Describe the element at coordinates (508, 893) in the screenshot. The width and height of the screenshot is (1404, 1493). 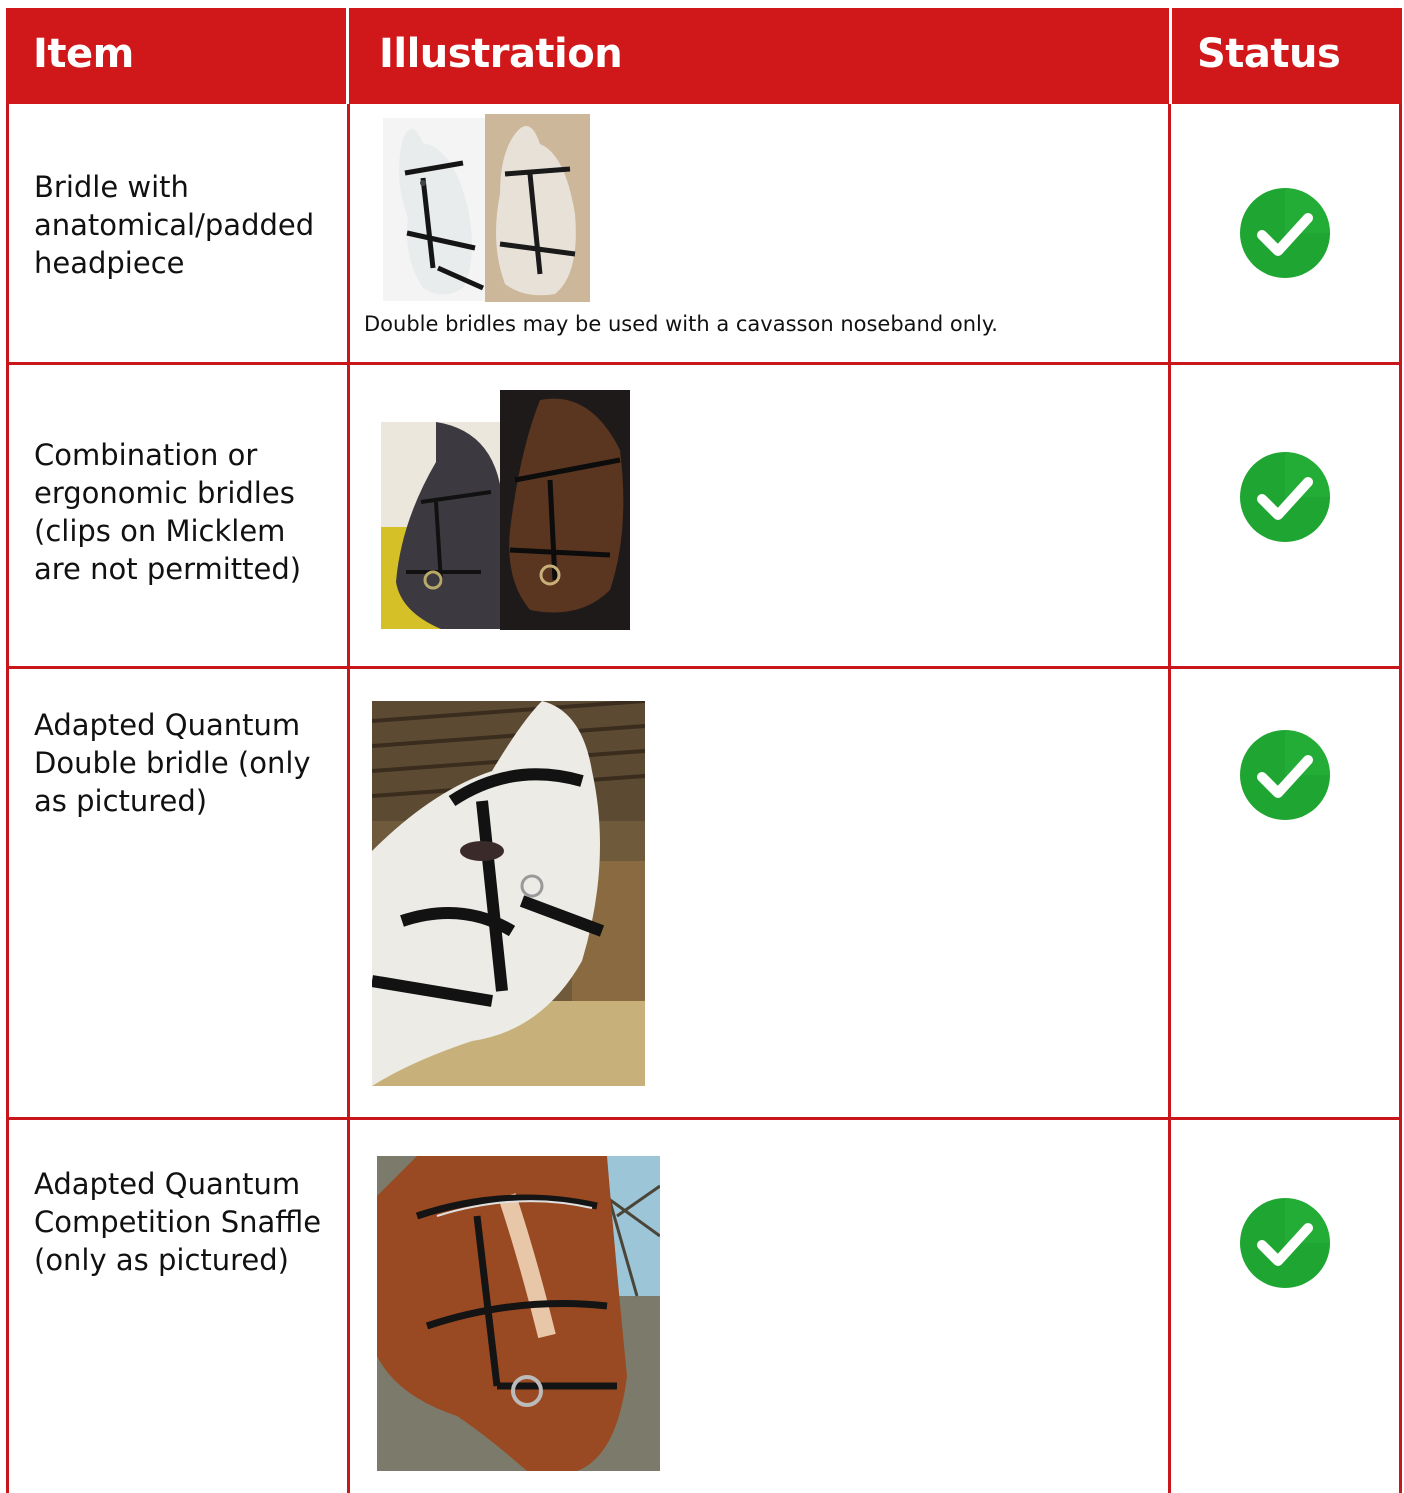
I see `row-3-photo` at that location.